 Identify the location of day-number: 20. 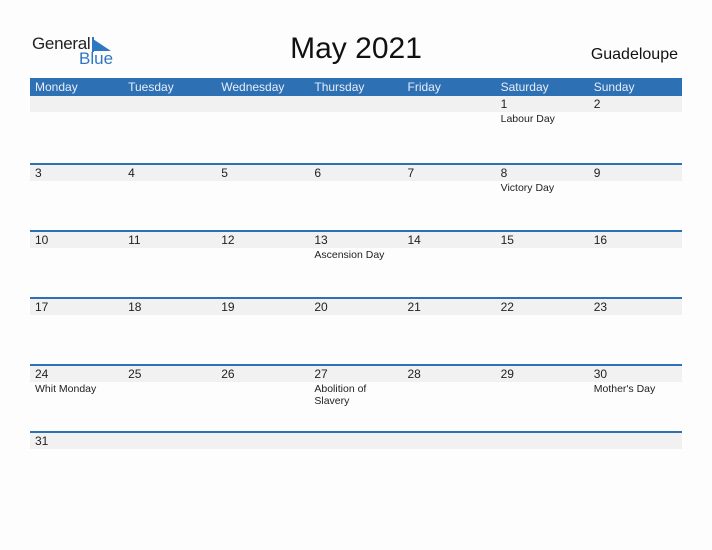
(321, 307).